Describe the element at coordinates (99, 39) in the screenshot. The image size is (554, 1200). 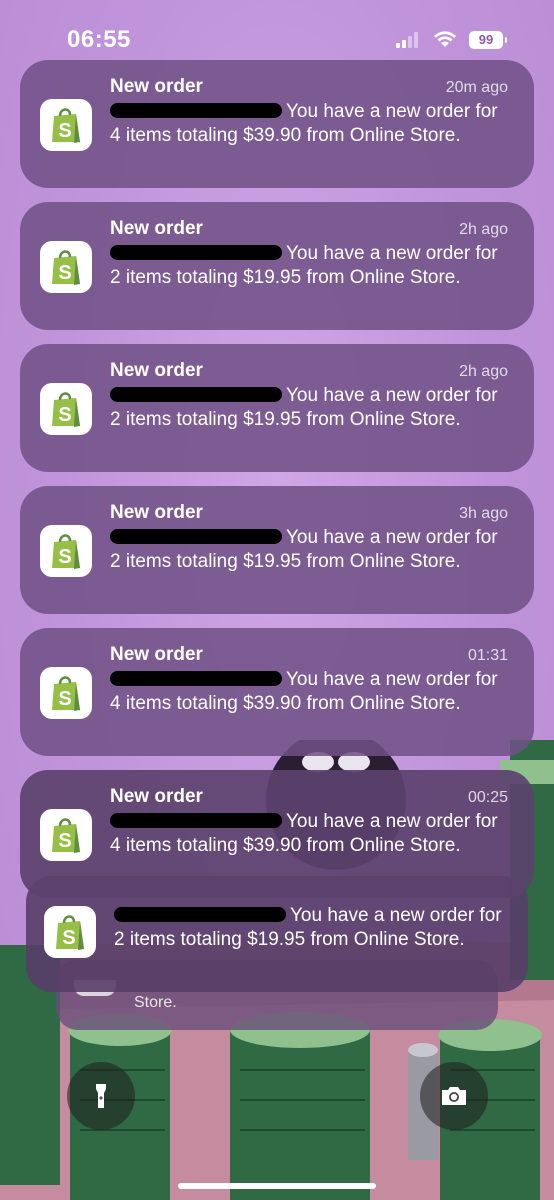
I see `status-time: 06:55` at that location.